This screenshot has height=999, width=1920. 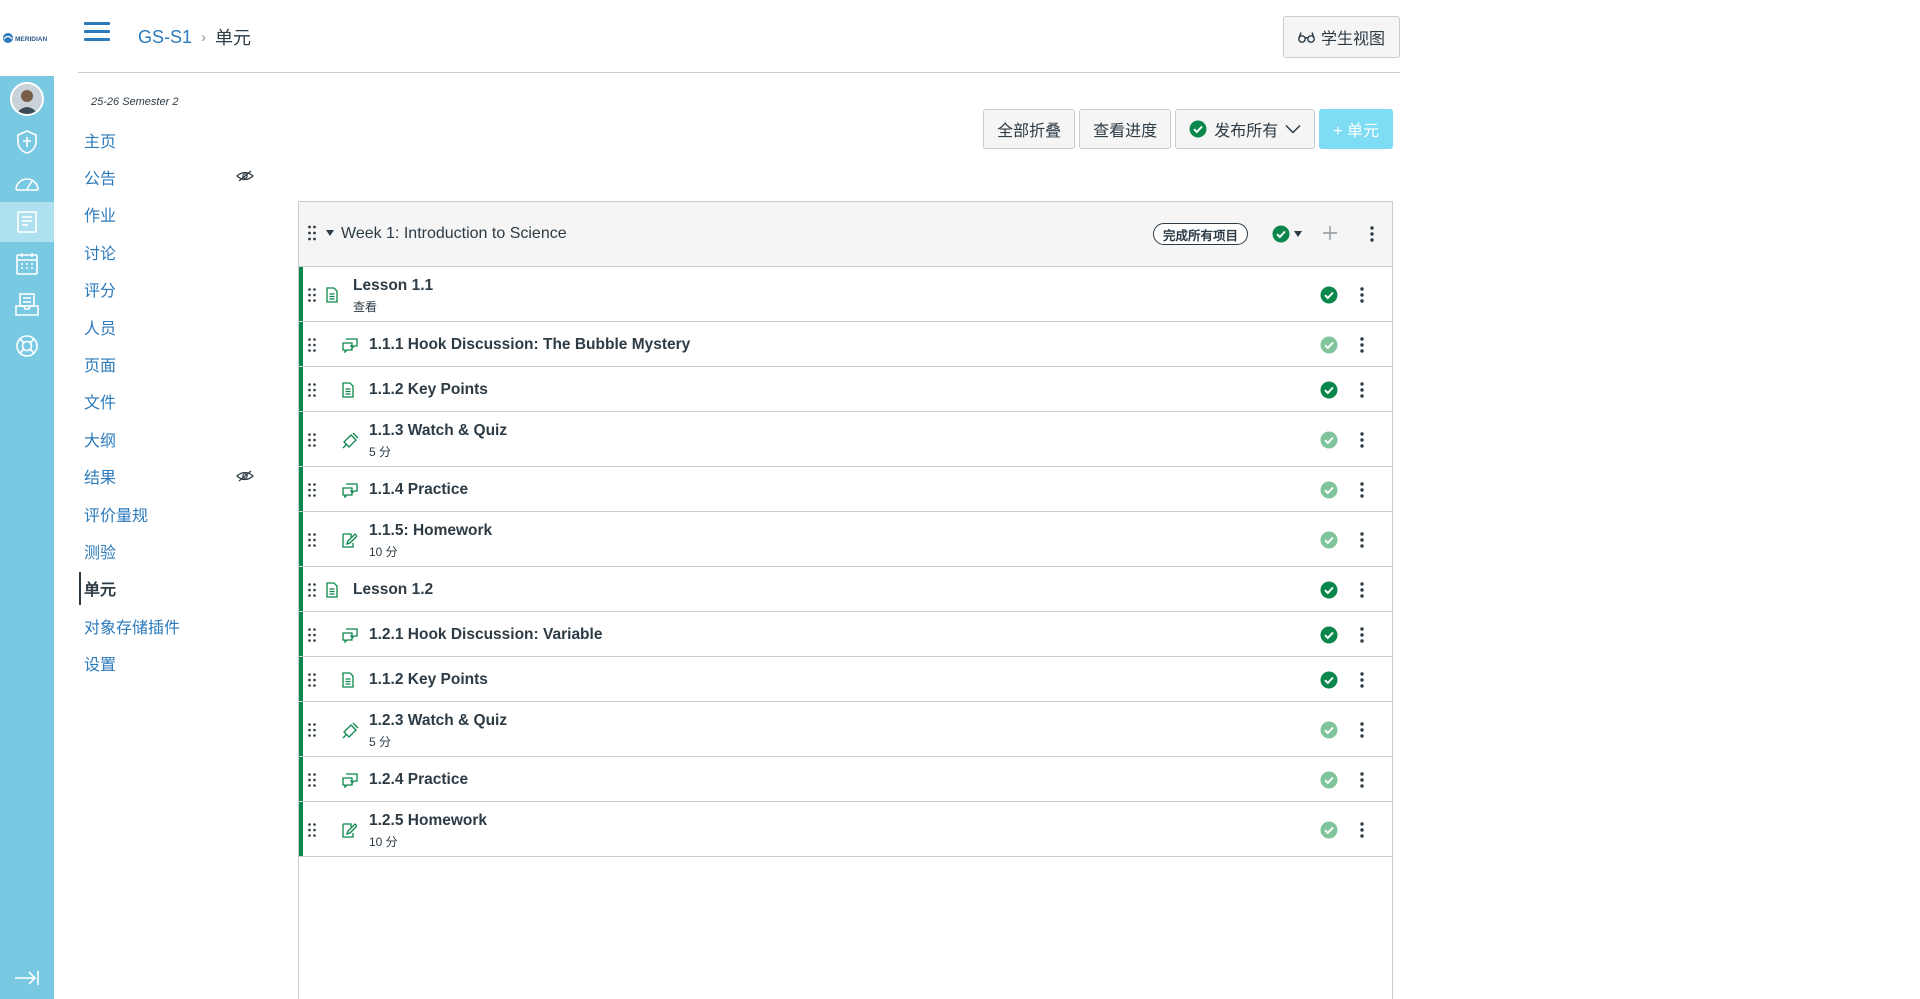 I want to click on collapse-nav-button, so click(x=27, y=978).